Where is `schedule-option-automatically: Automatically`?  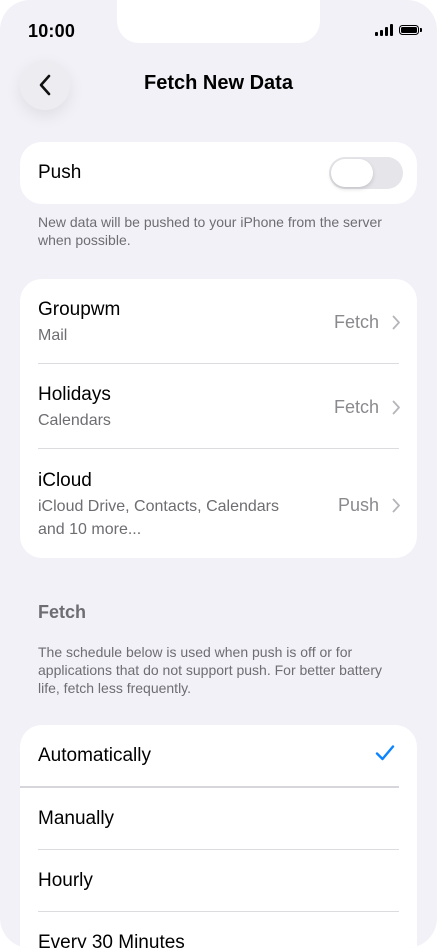
schedule-option-automatically: Automatically is located at coordinates (218, 756).